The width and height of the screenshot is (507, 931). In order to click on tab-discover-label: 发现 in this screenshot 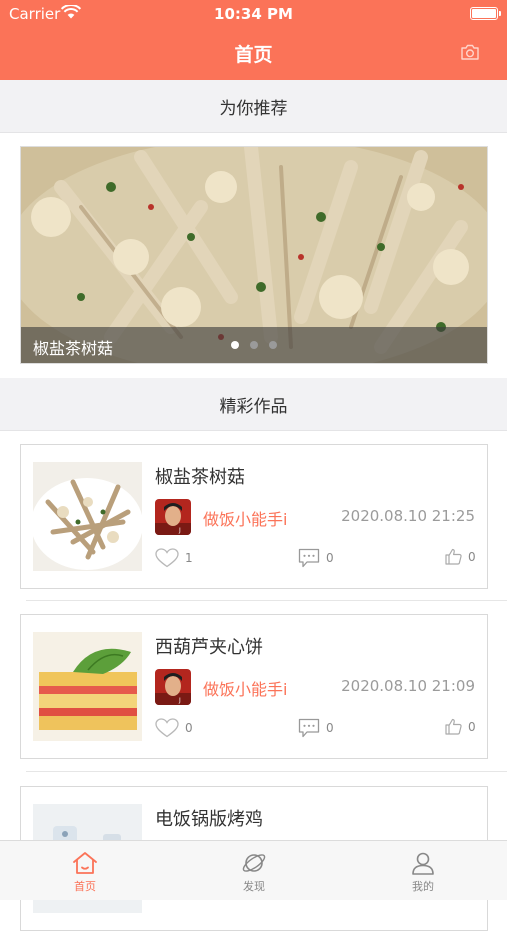, I will do `click(254, 886)`.